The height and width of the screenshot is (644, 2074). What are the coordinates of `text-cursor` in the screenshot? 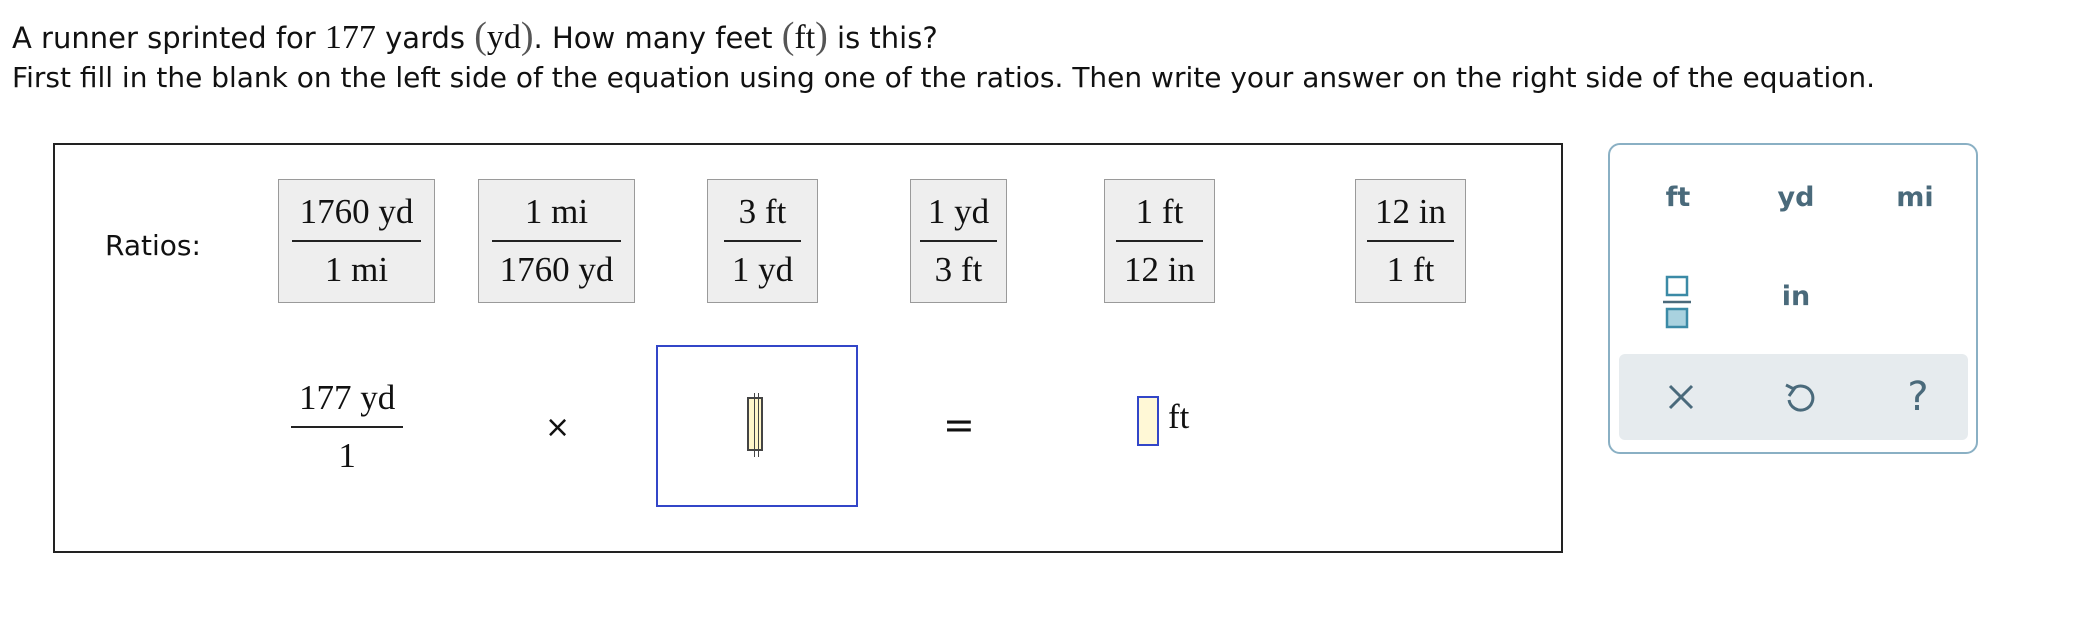 It's located at (755, 425).